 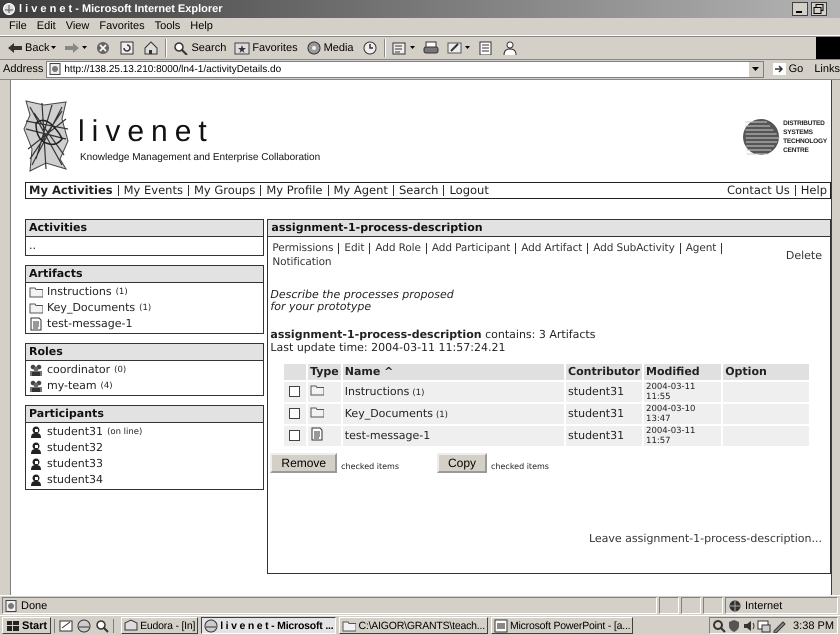 I want to click on nav-link: Logout, so click(x=469, y=190).